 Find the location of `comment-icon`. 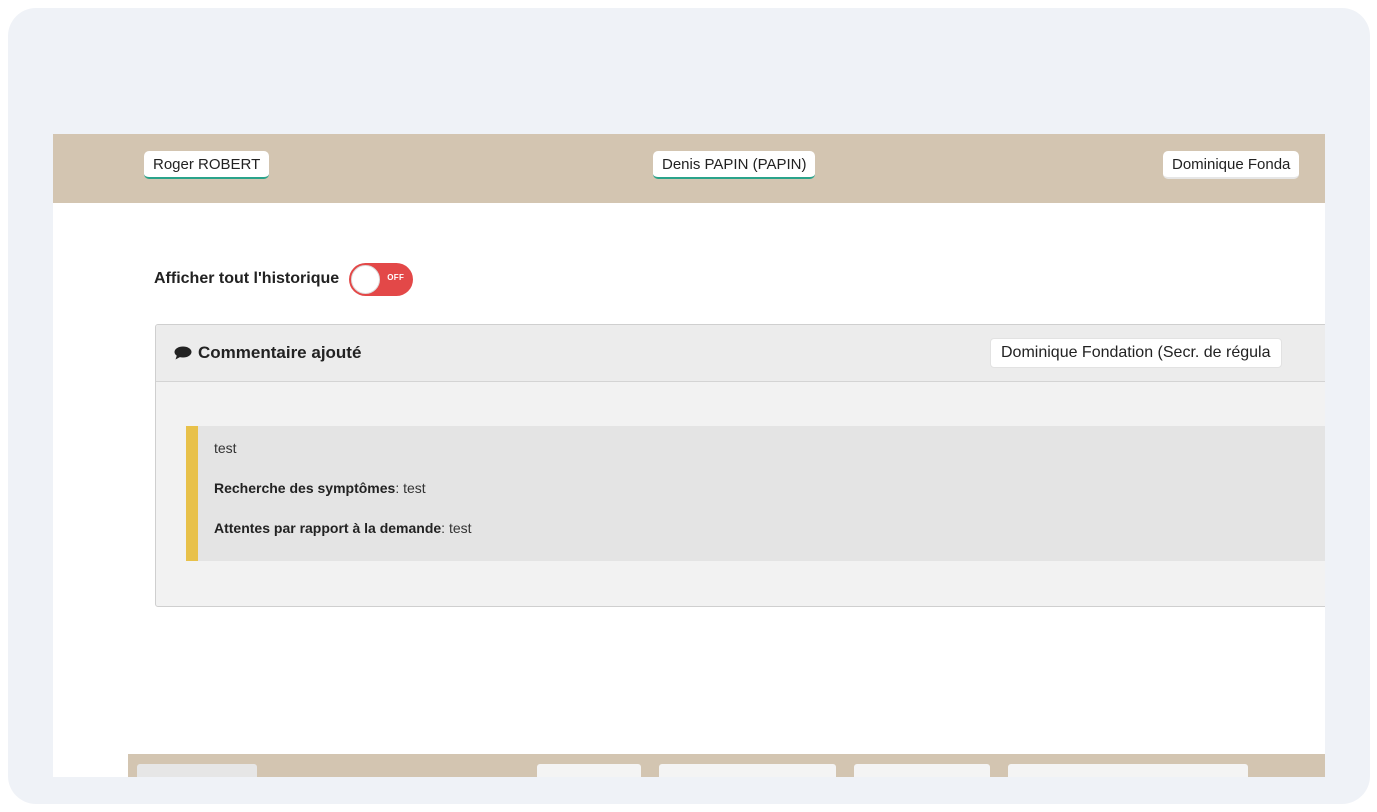

comment-icon is located at coordinates (183, 353).